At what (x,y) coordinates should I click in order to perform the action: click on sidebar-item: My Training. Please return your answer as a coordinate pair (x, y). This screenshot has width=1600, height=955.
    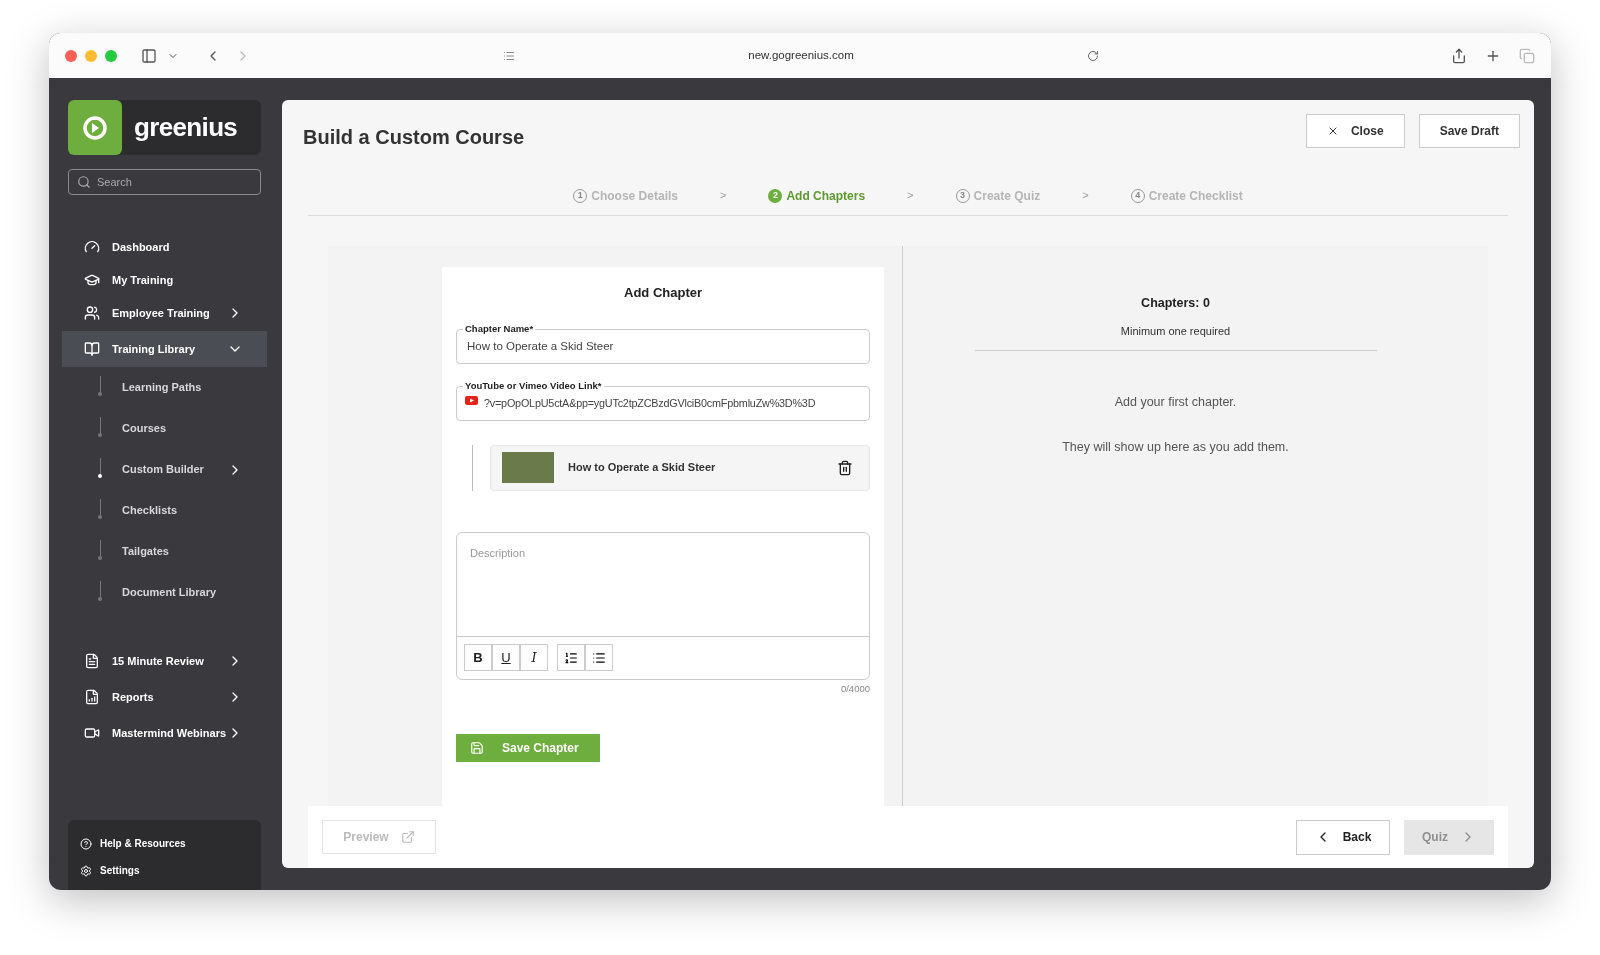
    Looking at the image, I should click on (164, 280).